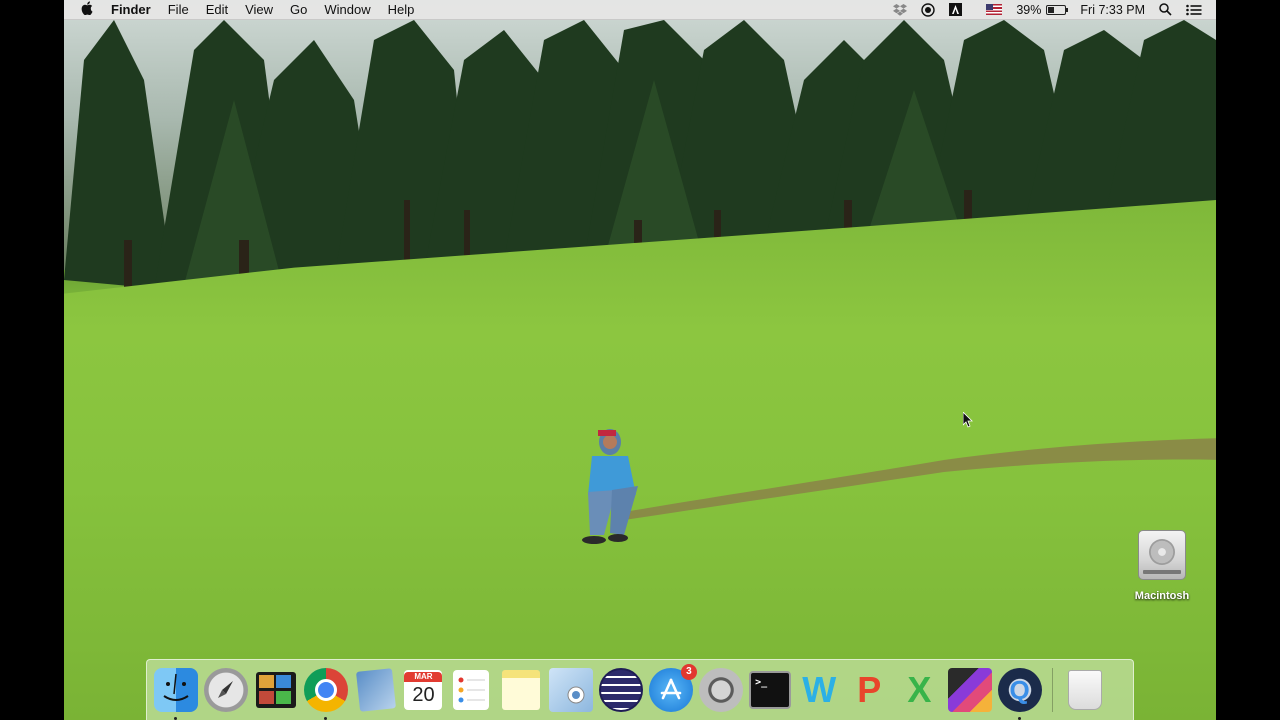  Describe the element at coordinates (1112, 10) in the screenshot. I see `clock: Fri 7:33 PM` at that location.